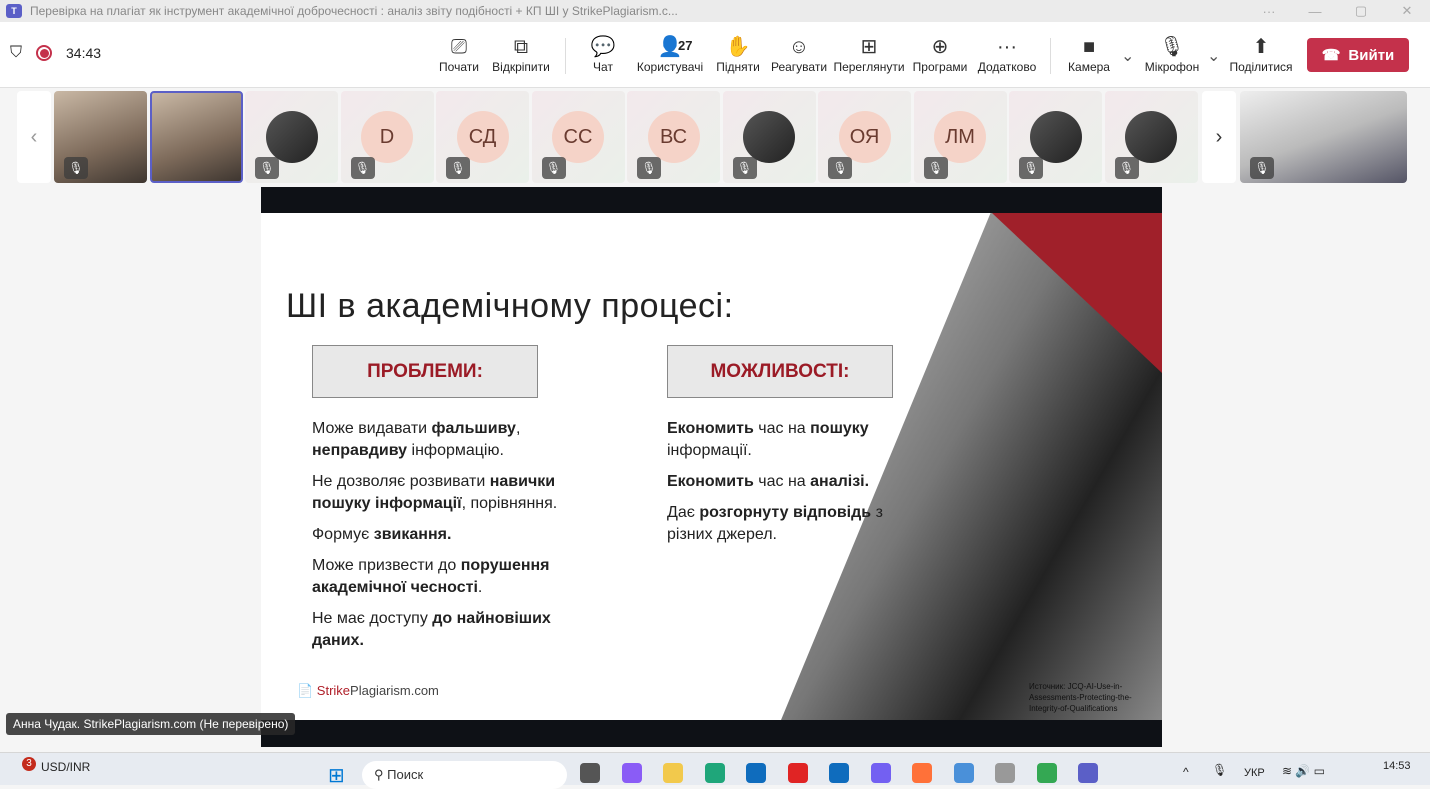  I want to click on meeting-timer: 34:43, so click(84, 53).